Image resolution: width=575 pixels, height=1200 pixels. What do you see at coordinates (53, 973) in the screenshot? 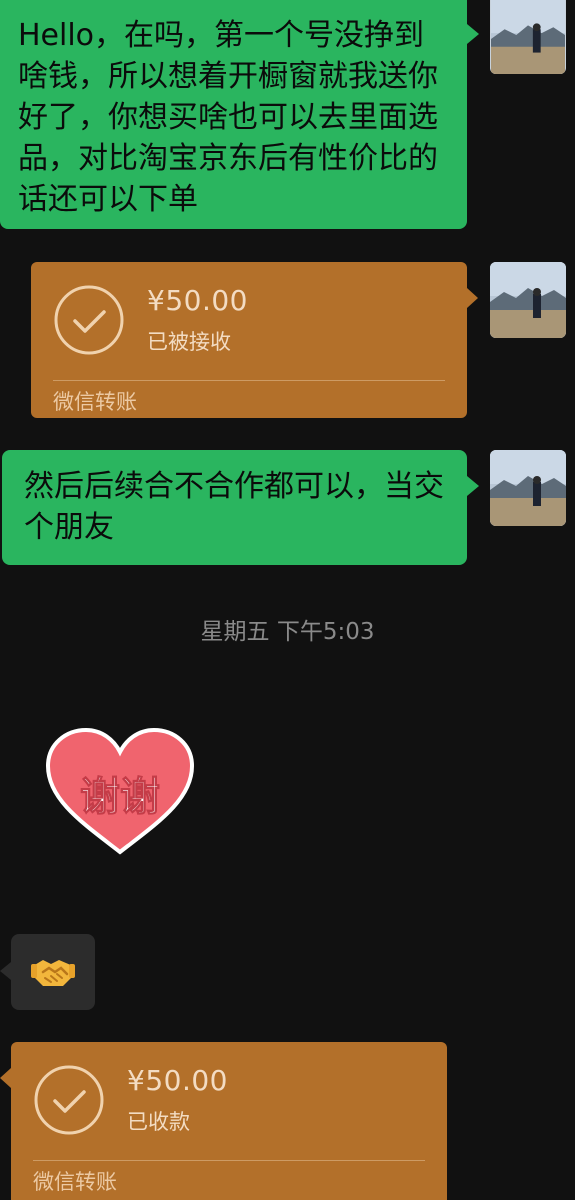
I see `handshake-icon` at bounding box center [53, 973].